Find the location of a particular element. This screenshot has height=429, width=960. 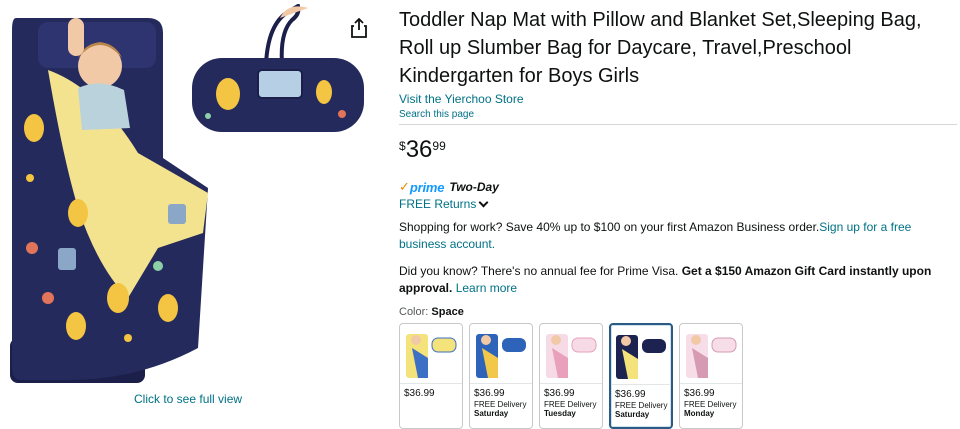

swatch-option: $36.99 FREE Delivery Monday is located at coordinates (711, 376).